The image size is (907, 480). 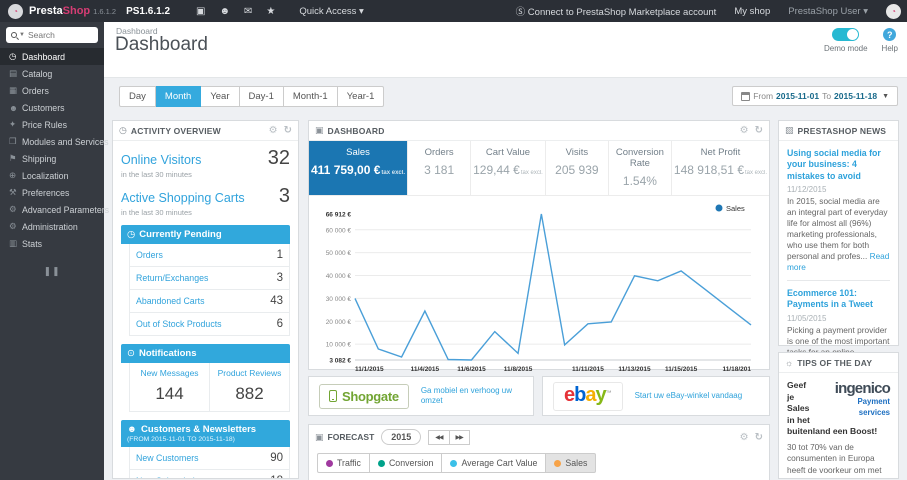 What do you see at coordinates (339, 230) in the screenshot?
I see `svg-text: 60 000 €` at bounding box center [339, 230].